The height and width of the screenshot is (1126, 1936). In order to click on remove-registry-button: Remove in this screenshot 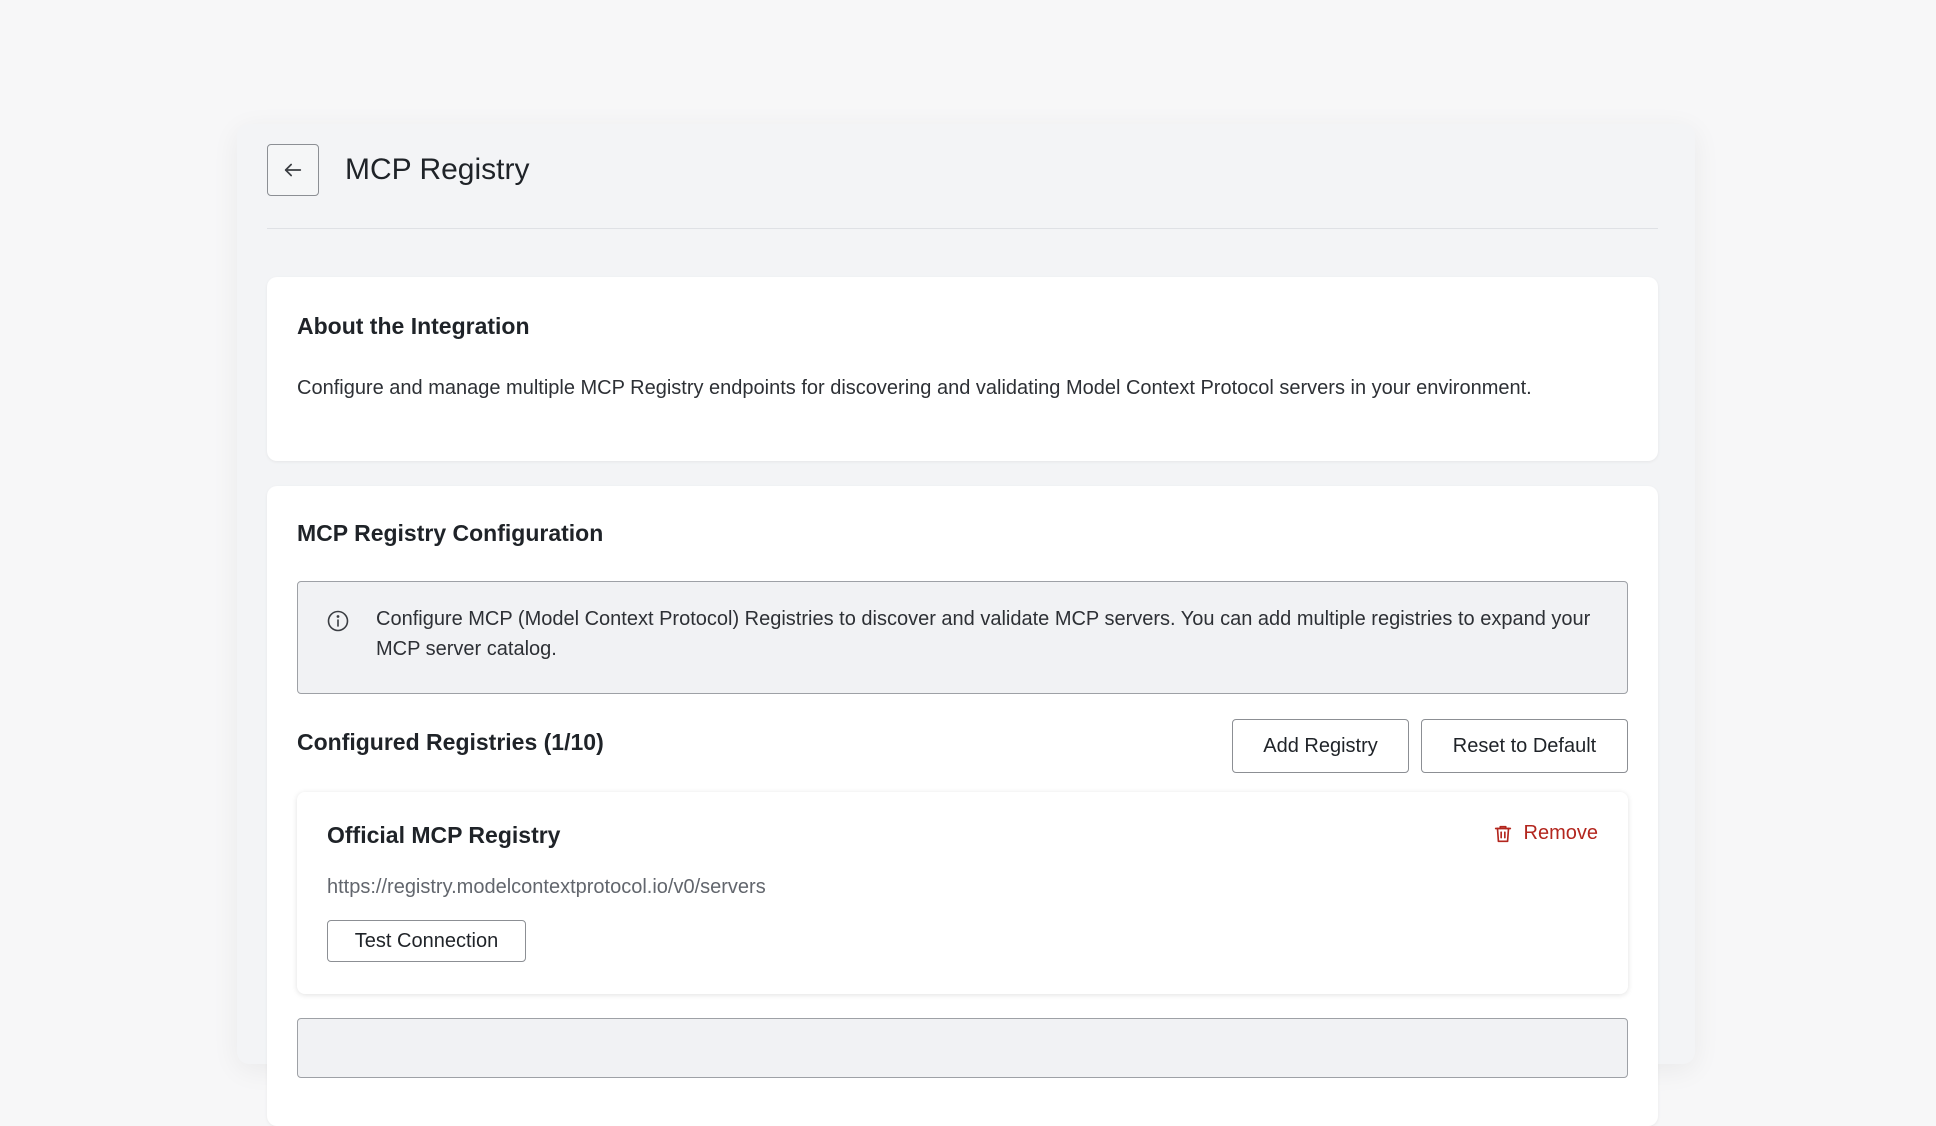, I will do `click(1545, 833)`.